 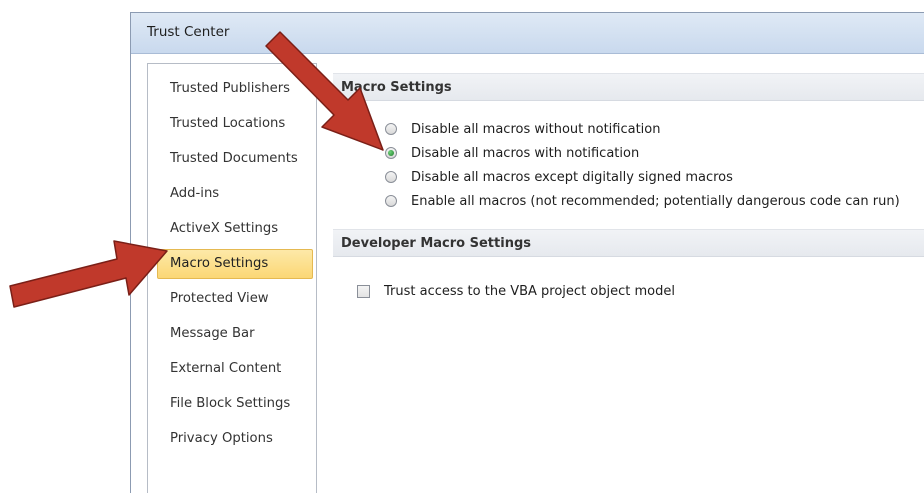 I want to click on radio-disable-with-notification: Disable all macros with notification, so click(x=512, y=153).